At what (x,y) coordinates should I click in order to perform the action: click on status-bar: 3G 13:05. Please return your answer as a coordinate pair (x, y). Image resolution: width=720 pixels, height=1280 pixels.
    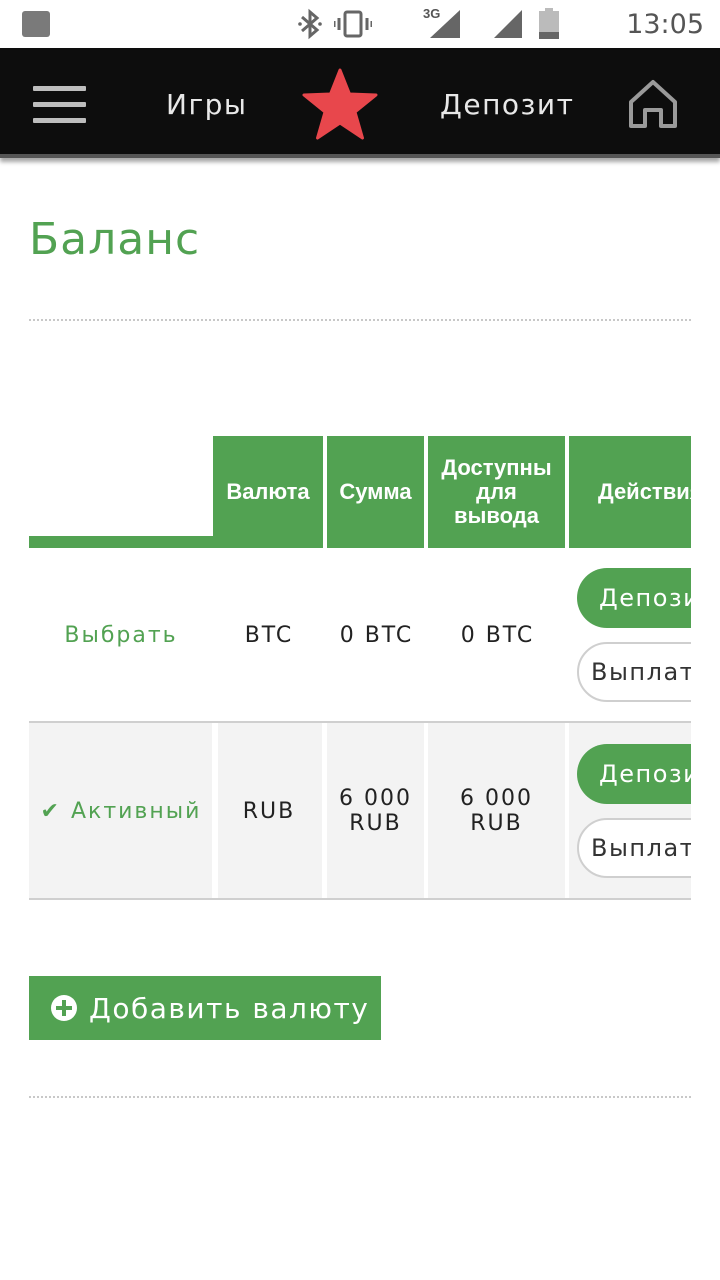
    Looking at the image, I should click on (360, 24).